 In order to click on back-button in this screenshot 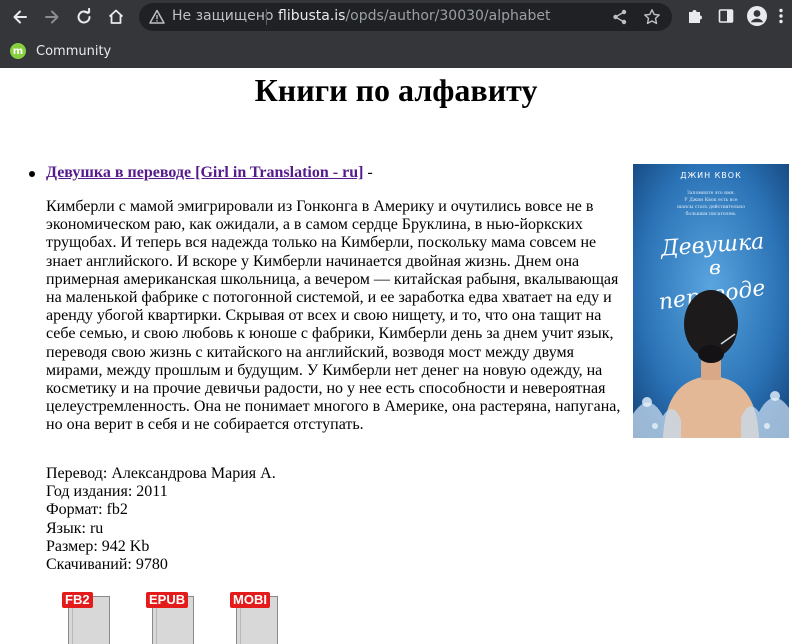, I will do `click(20, 17)`.